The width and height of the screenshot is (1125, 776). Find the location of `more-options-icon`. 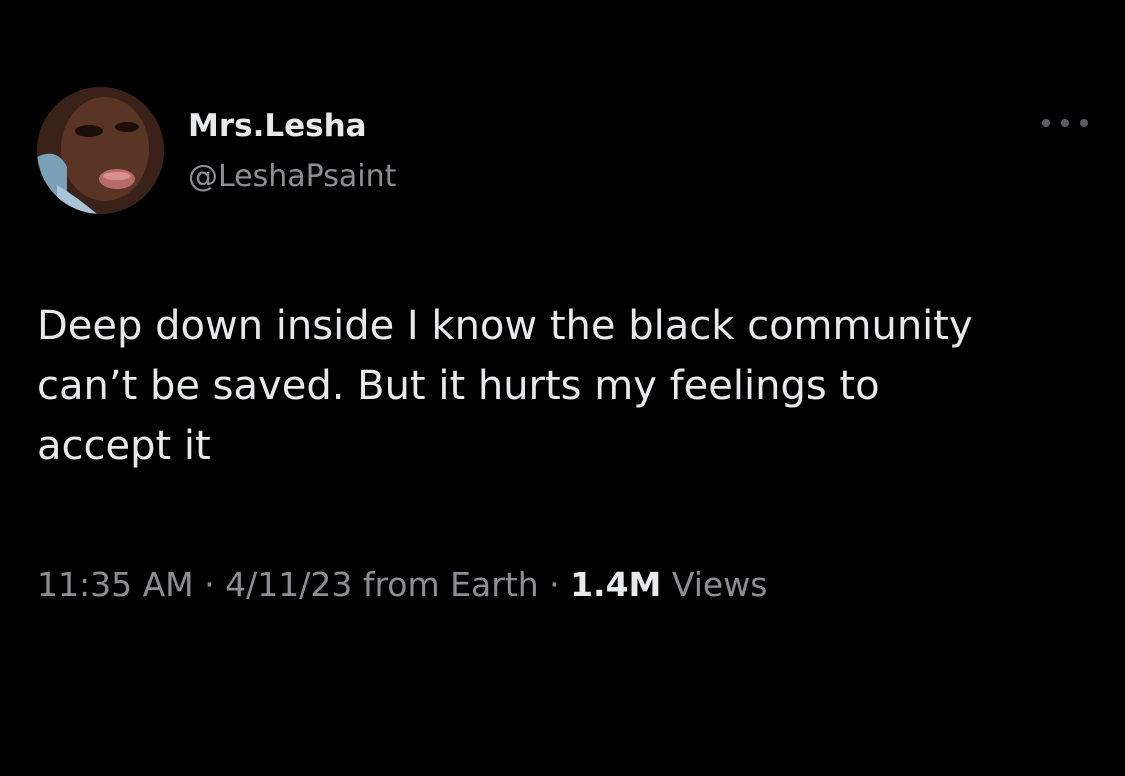

more-options-icon is located at coordinates (1065, 123).